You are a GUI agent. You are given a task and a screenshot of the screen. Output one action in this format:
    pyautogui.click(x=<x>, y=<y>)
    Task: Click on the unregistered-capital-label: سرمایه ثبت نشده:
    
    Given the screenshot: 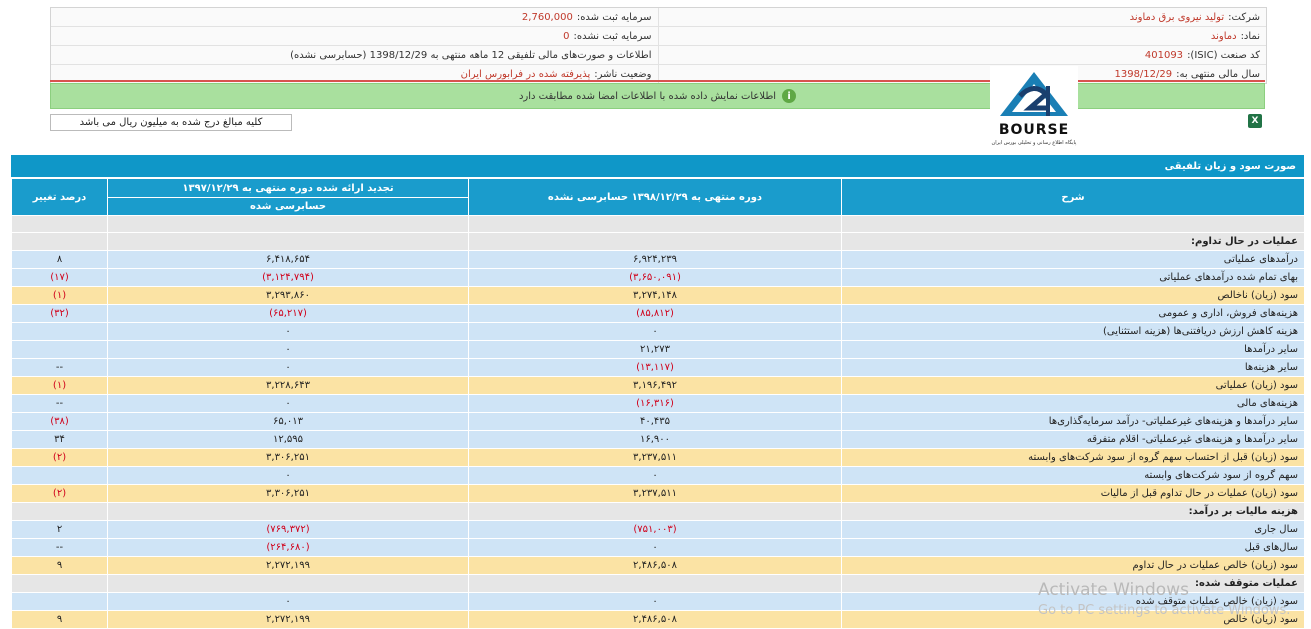 What is the action you would take?
    pyautogui.click(x=612, y=36)
    